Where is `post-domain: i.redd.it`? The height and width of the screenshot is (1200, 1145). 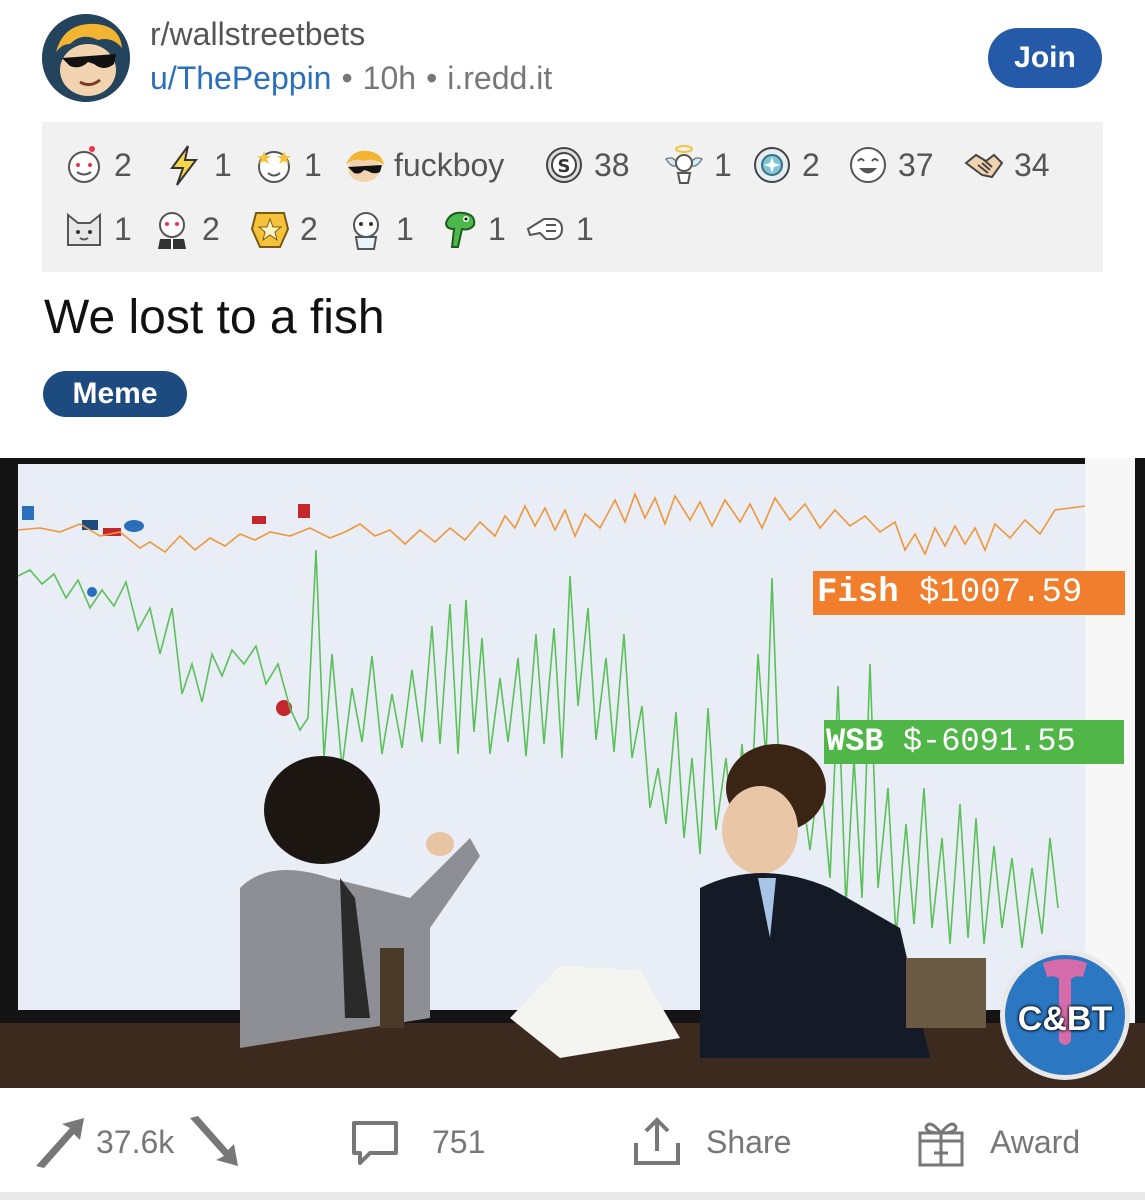 post-domain: i.redd.it is located at coordinates (499, 78).